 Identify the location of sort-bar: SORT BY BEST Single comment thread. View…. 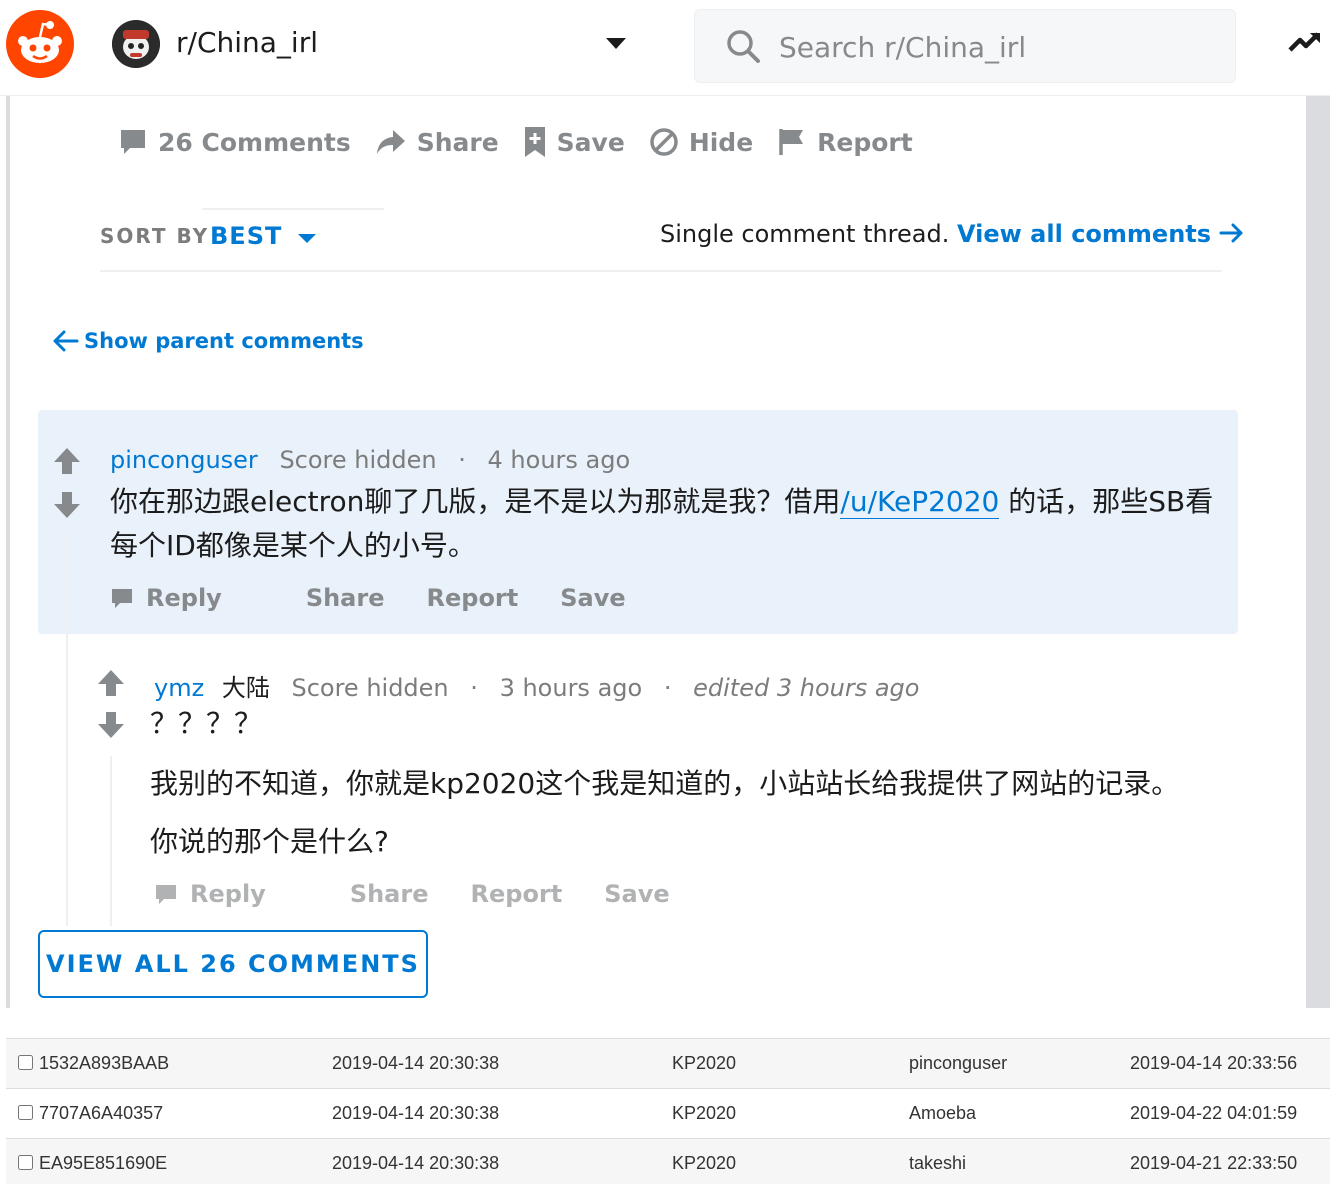
(671, 240).